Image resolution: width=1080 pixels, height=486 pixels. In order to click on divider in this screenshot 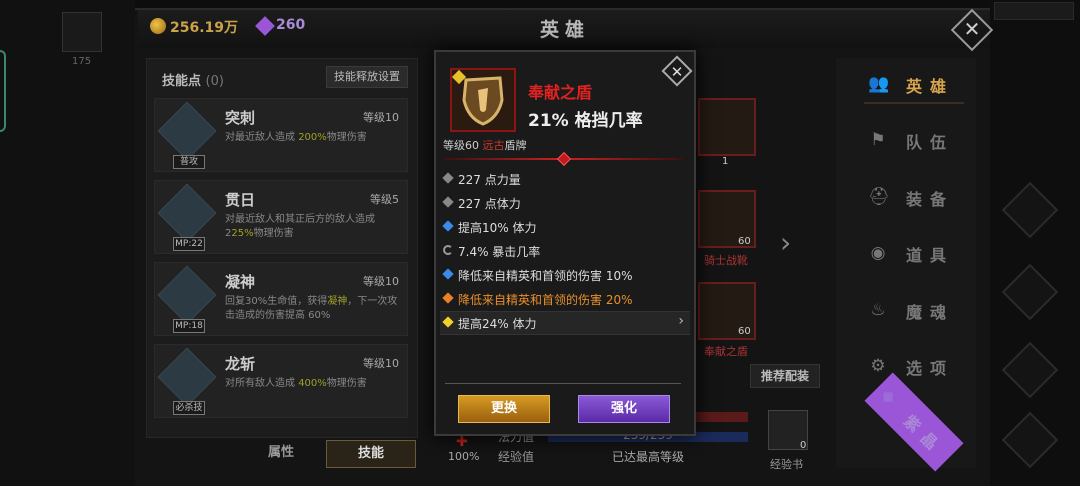, I will do `click(563, 383)`.